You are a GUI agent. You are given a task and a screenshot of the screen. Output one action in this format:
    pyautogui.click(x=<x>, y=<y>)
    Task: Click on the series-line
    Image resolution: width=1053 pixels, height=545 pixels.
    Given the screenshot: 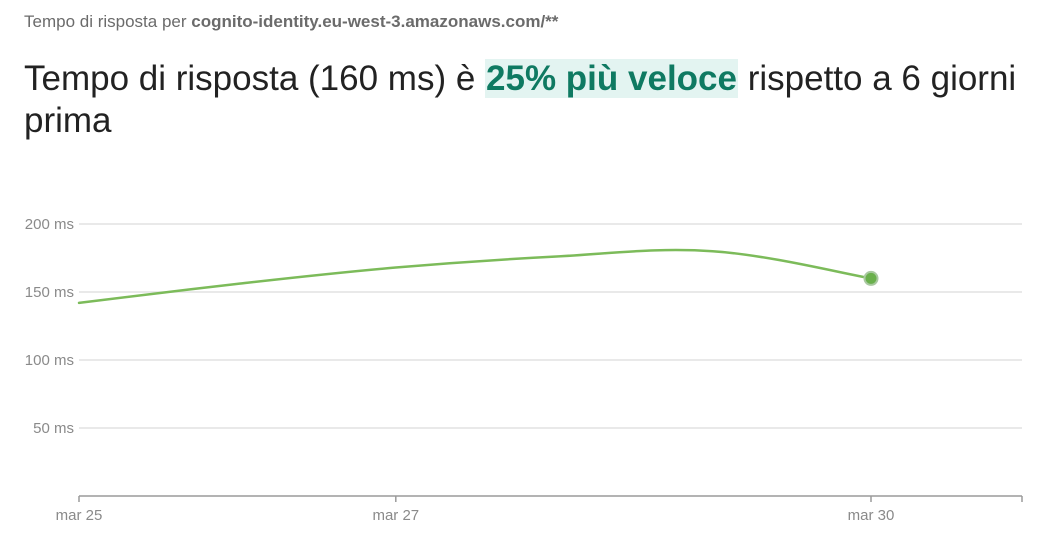 What is the action you would take?
    pyautogui.click(x=475, y=276)
    